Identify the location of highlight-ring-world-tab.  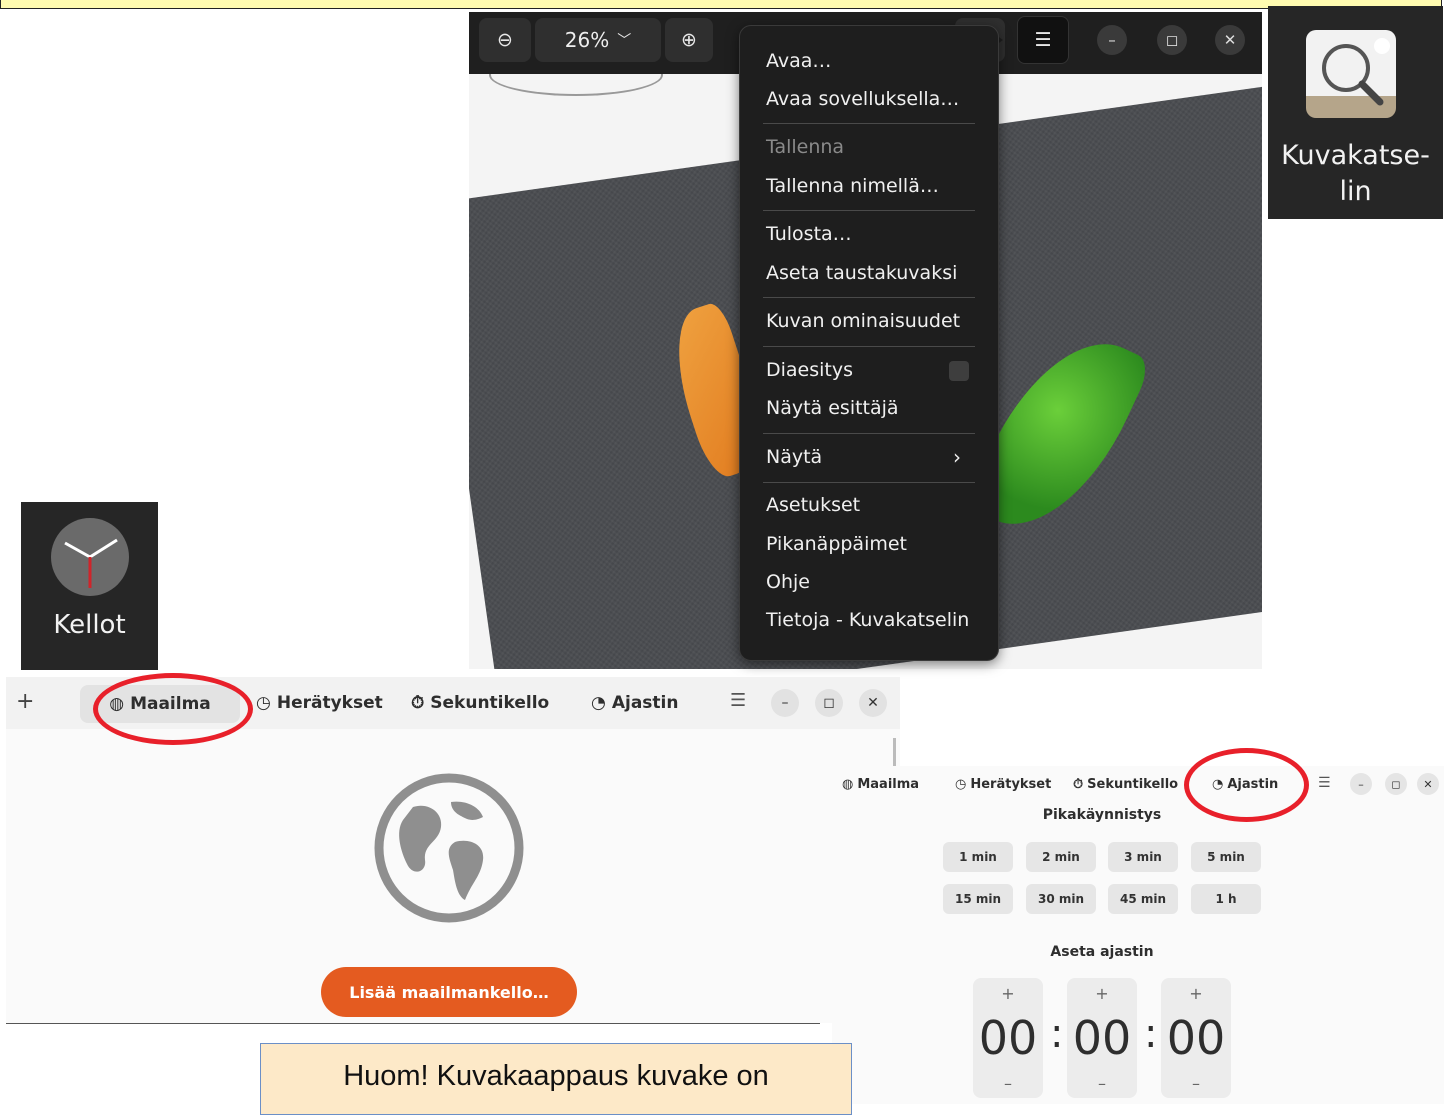
(173, 709).